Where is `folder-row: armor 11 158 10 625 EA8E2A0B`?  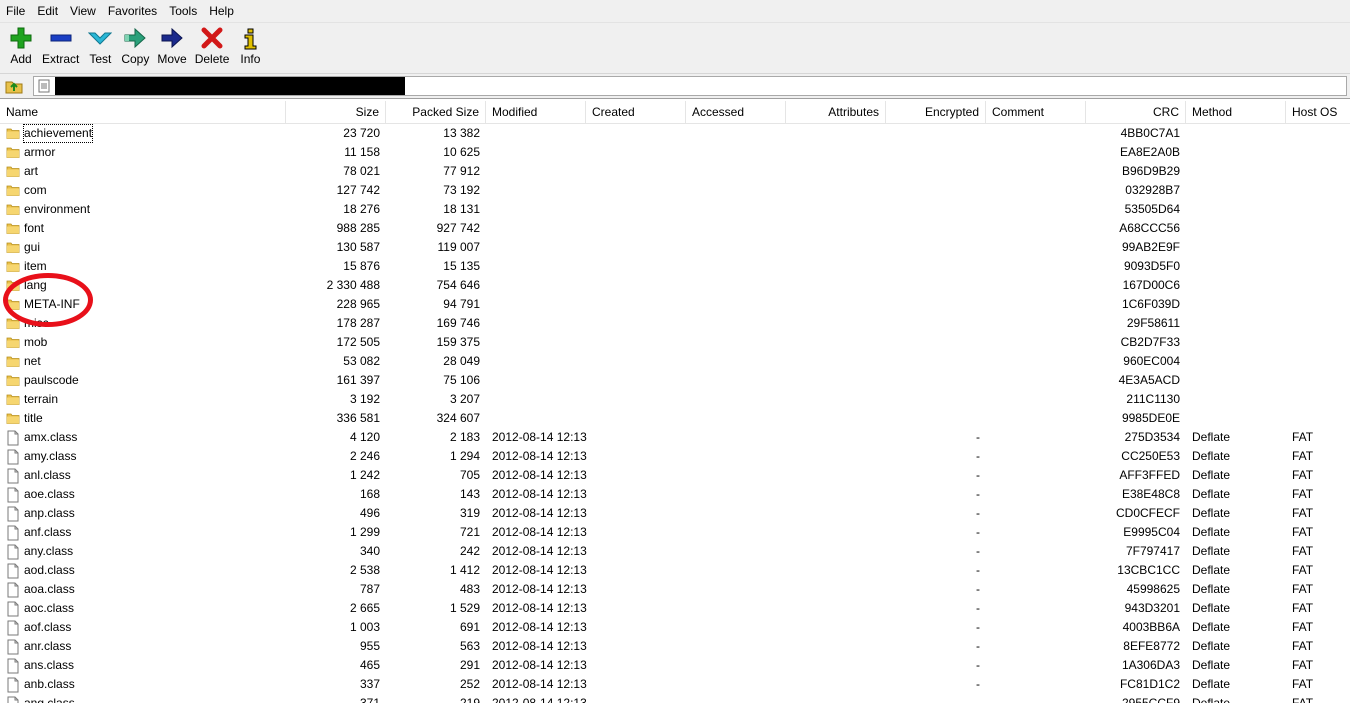 folder-row: armor 11 158 10 625 EA8E2A0B is located at coordinates (675, 152).